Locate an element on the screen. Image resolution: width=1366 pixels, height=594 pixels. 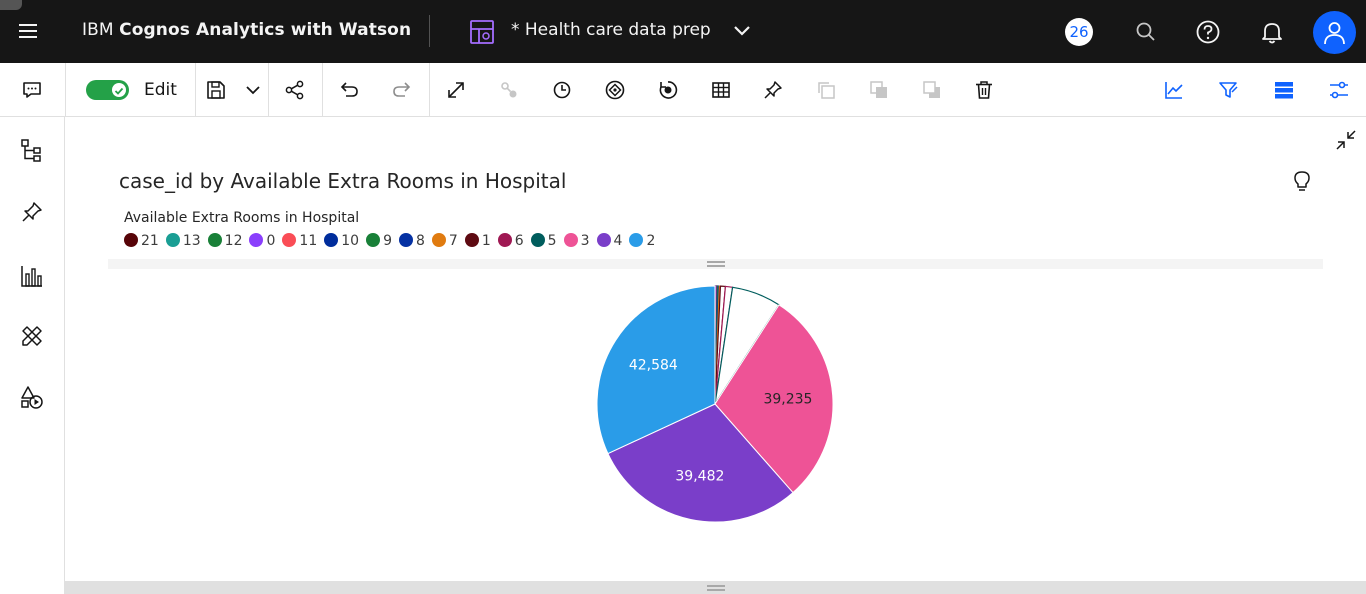
legend-resize-handle is located at coordinates (715, 264).